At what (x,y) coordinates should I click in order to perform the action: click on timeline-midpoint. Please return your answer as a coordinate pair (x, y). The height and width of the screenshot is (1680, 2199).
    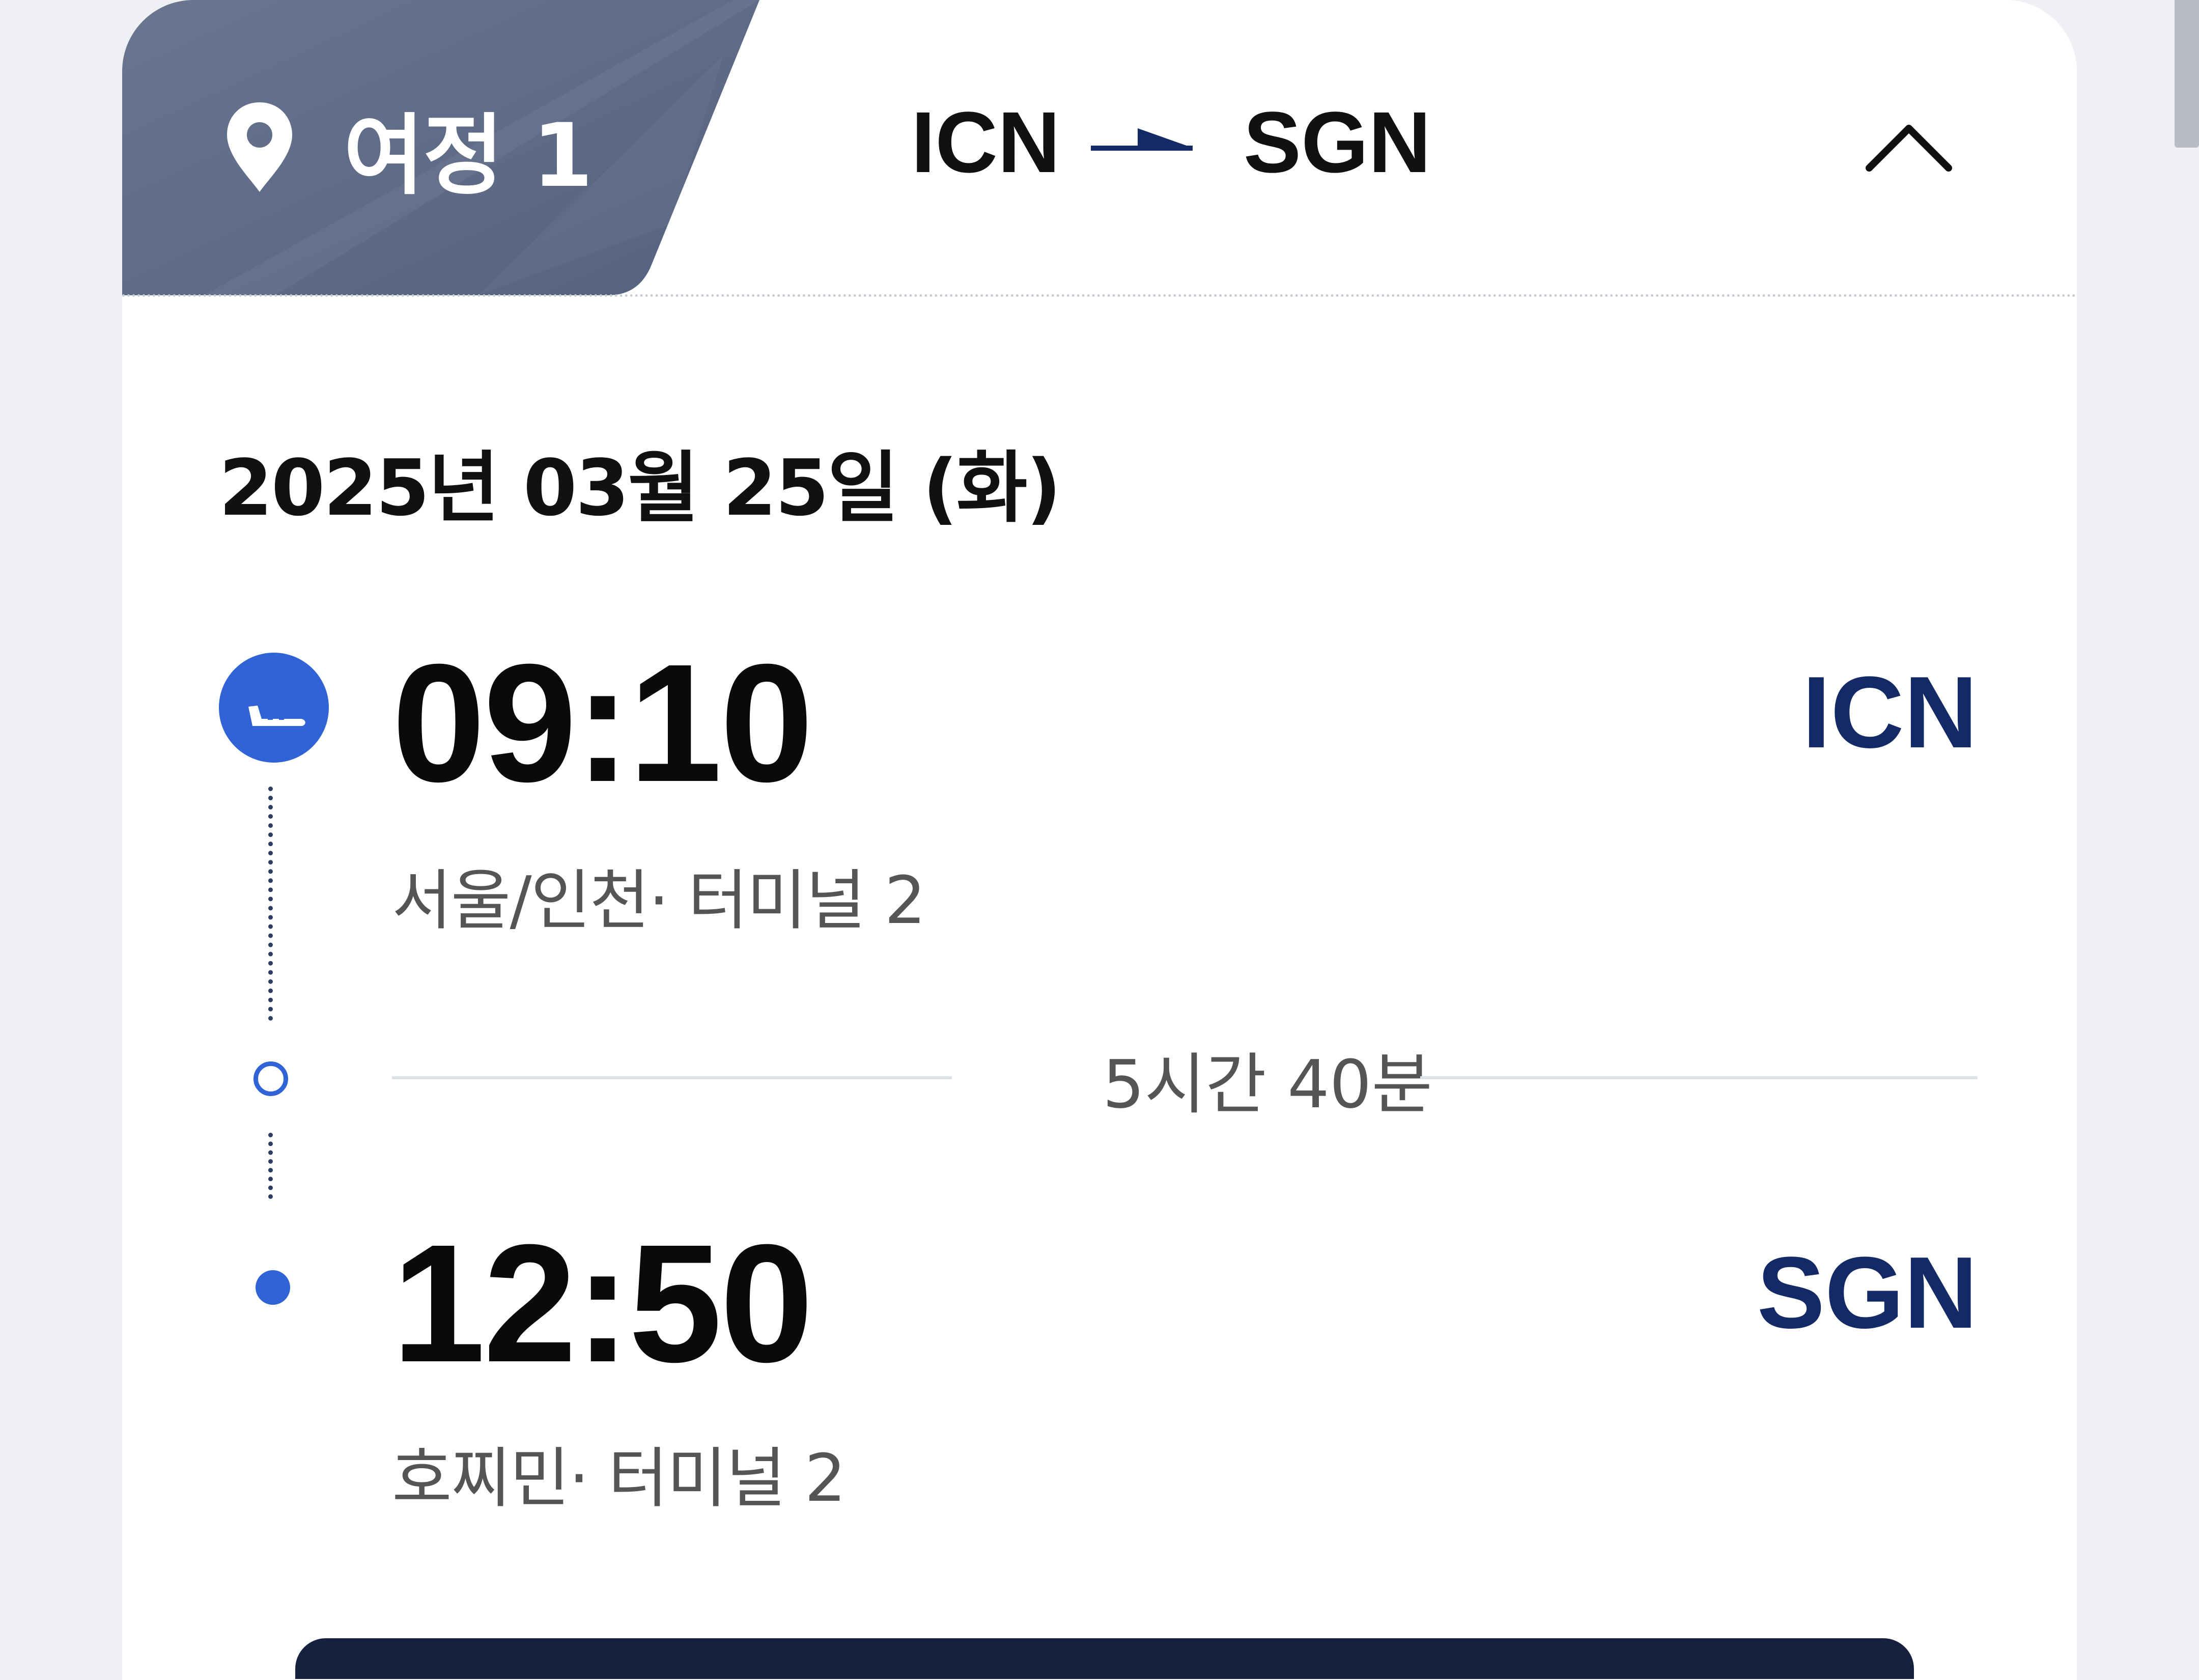
    Looking at the image, I should click on (270, 1078).